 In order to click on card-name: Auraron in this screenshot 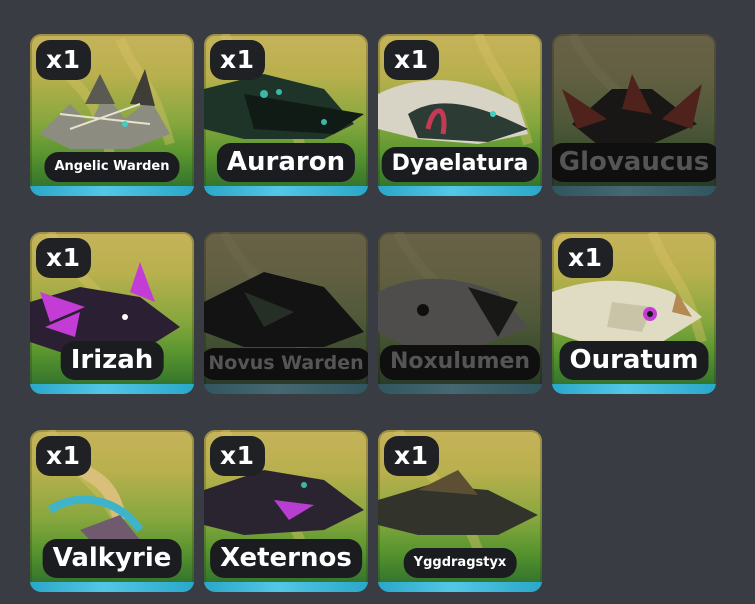, I will do `click(286, 162)`.